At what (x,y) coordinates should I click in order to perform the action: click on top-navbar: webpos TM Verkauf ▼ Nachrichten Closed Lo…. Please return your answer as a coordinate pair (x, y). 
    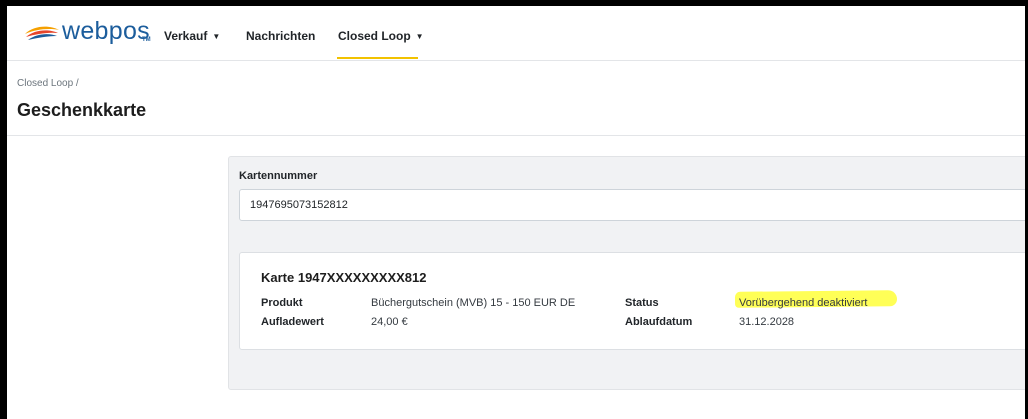
    Looking at the image, I should click on (516, 33).